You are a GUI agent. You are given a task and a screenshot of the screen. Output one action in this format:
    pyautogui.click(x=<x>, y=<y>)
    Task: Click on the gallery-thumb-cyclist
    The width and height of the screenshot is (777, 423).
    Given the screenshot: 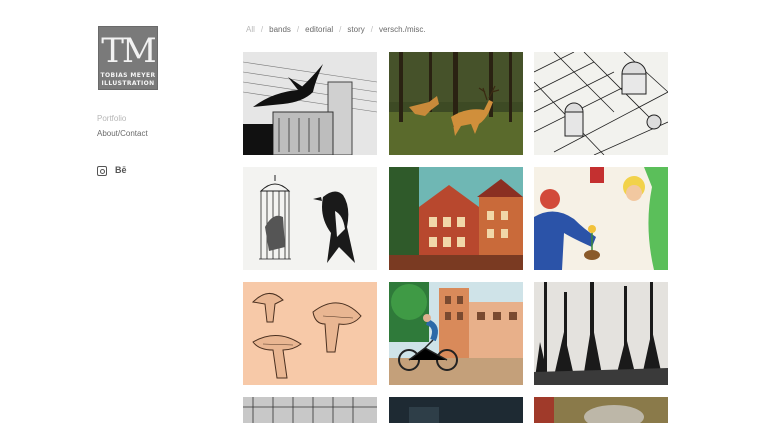 What is the action you would take?
    pyautogui.click(x=456, y=333)
    